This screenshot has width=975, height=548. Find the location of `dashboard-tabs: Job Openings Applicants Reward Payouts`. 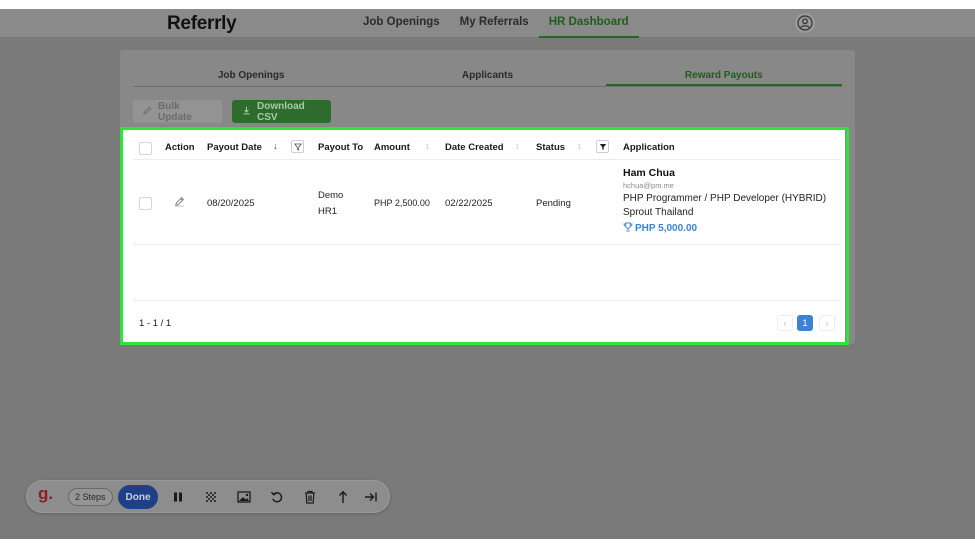

dashboard-tabs: Job Openings Applicants Reward Payouts is located at coordinates (487, 76).